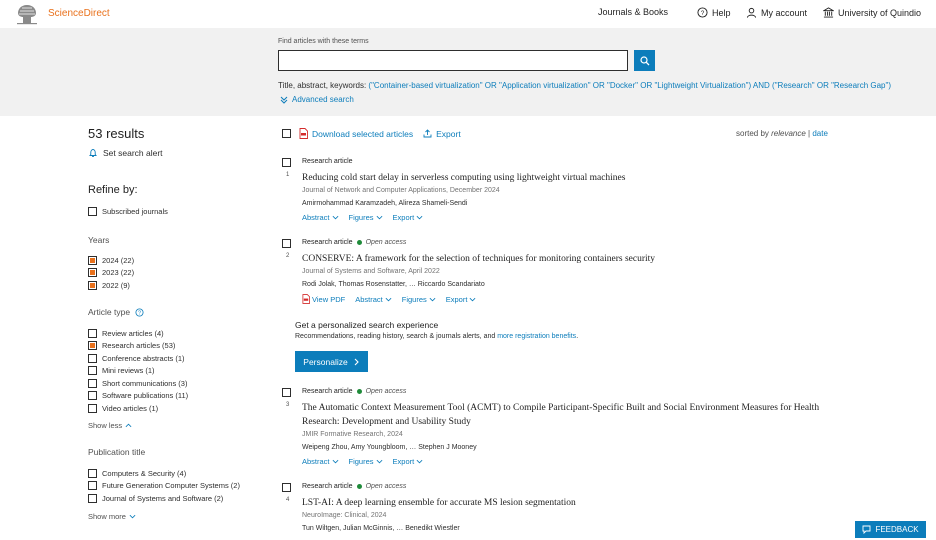  I want to click on article-type-filter-label: Video articles (1), so click(130, 408).